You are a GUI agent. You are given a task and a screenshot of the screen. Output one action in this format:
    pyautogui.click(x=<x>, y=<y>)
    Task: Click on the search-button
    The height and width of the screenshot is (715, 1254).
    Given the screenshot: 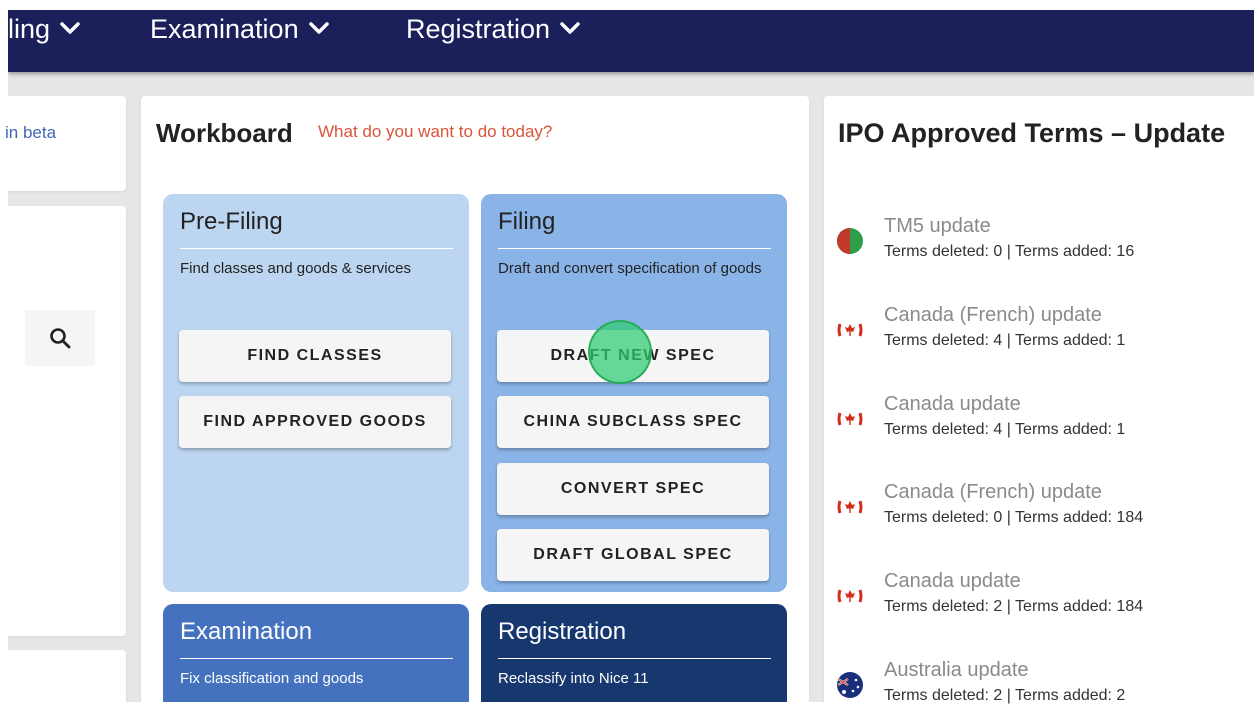 What is the action you would take?
    pyautogui.click(x=60, y=338)
    